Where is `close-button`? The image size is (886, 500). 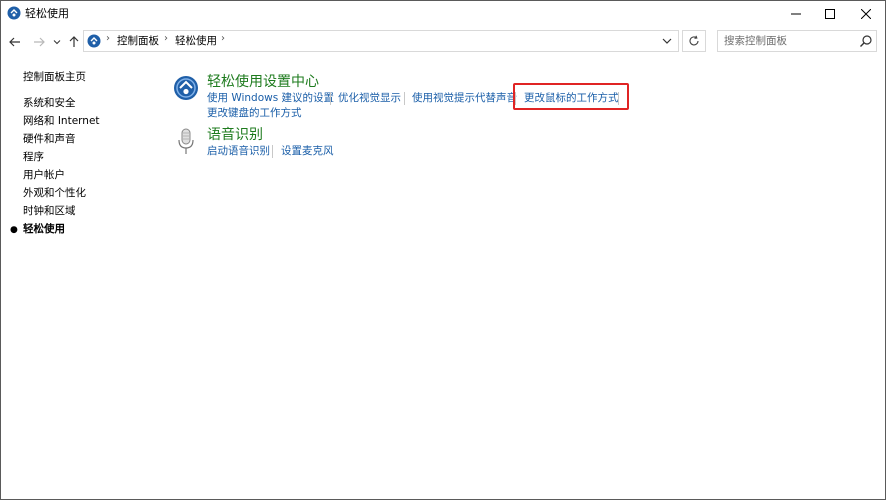
close-button is located at coordinates (866, 14).